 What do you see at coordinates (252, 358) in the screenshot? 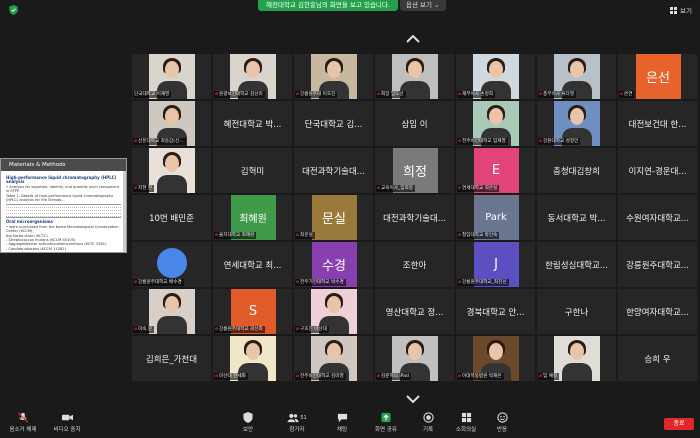
I see `participant-tile: ⌀ 마산대 한세화` at bounding box center [252, 358].